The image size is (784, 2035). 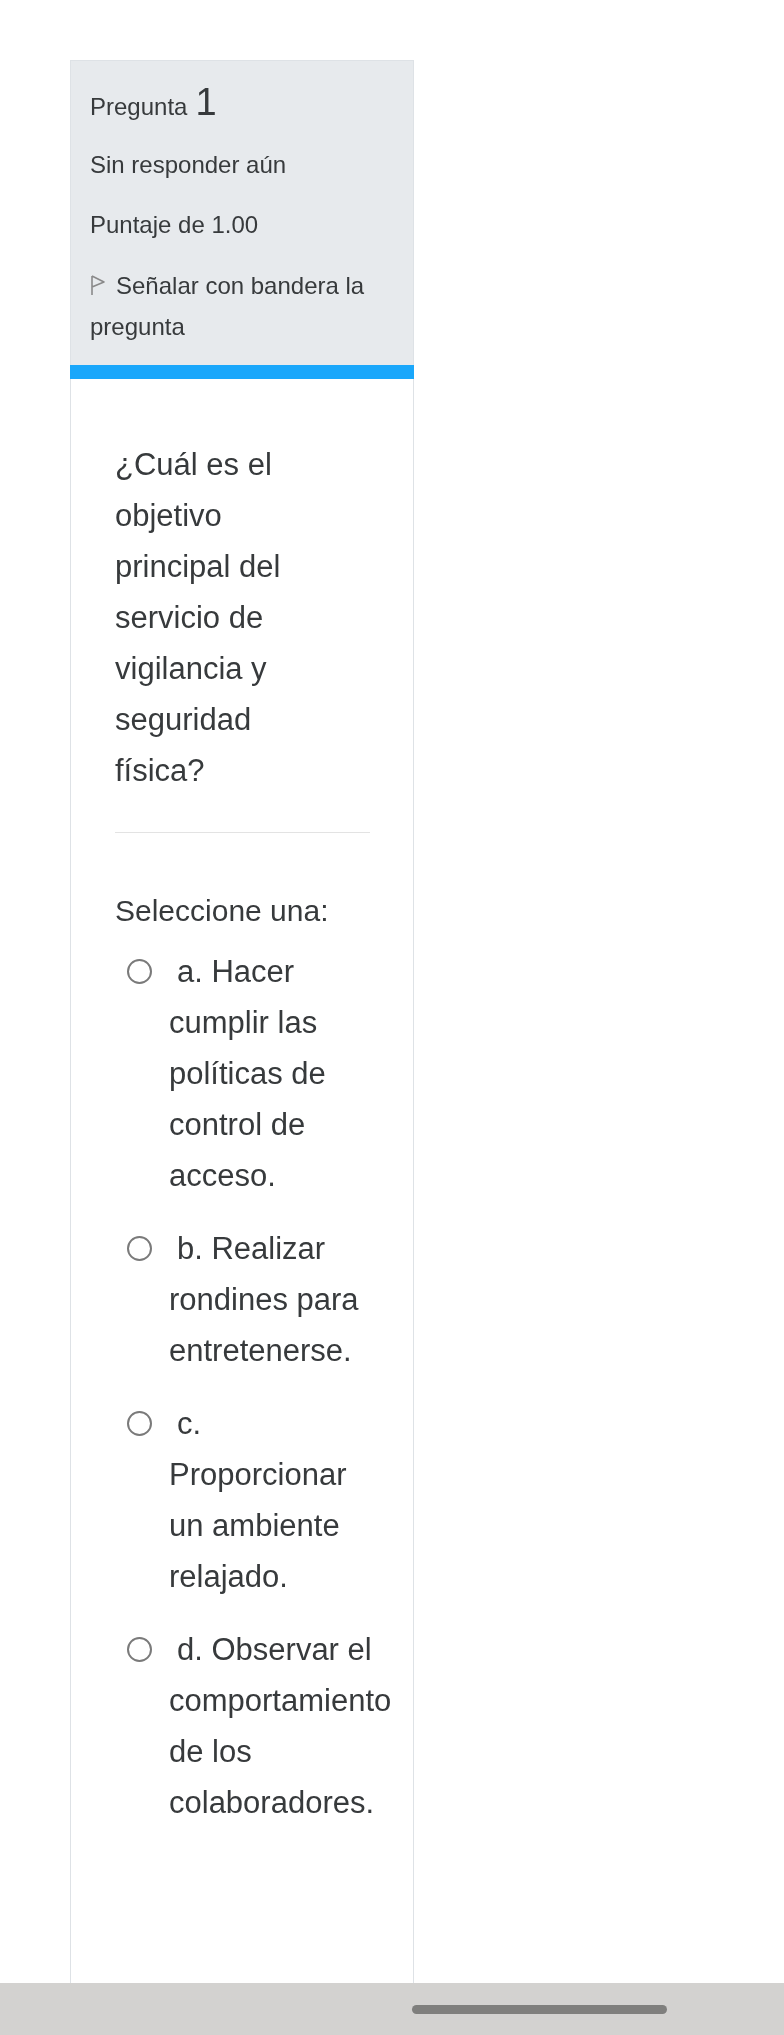 What do you see at coordinates (271, 1073) in the screenshot?
I see `option-label: a. Hacer cumplir las políticas de control de acceso.` at bounding box center [271, 1073].